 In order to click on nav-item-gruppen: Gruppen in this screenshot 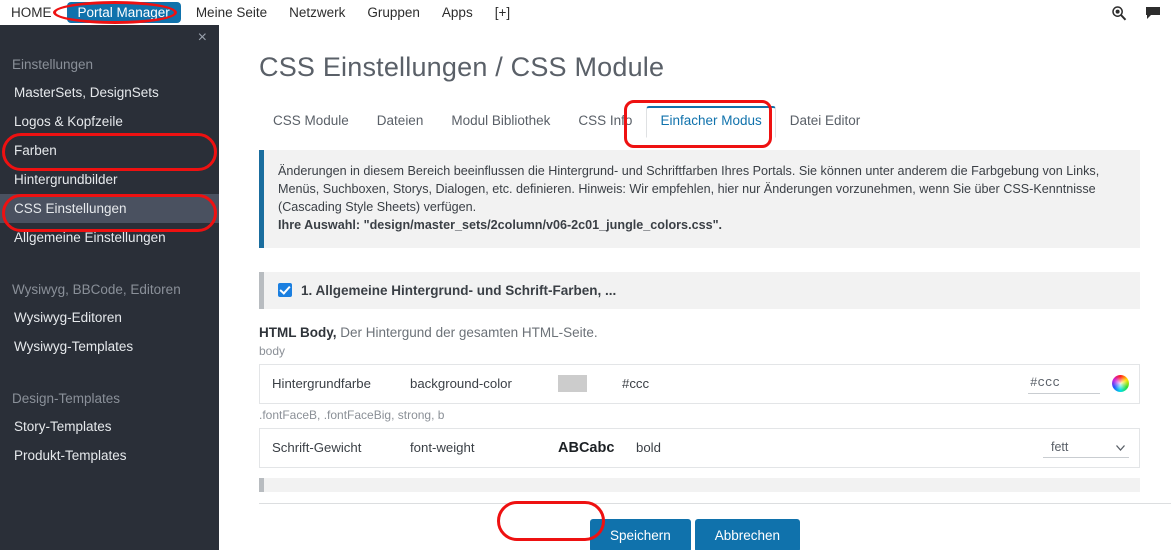, I will do `click(393, 12)`.